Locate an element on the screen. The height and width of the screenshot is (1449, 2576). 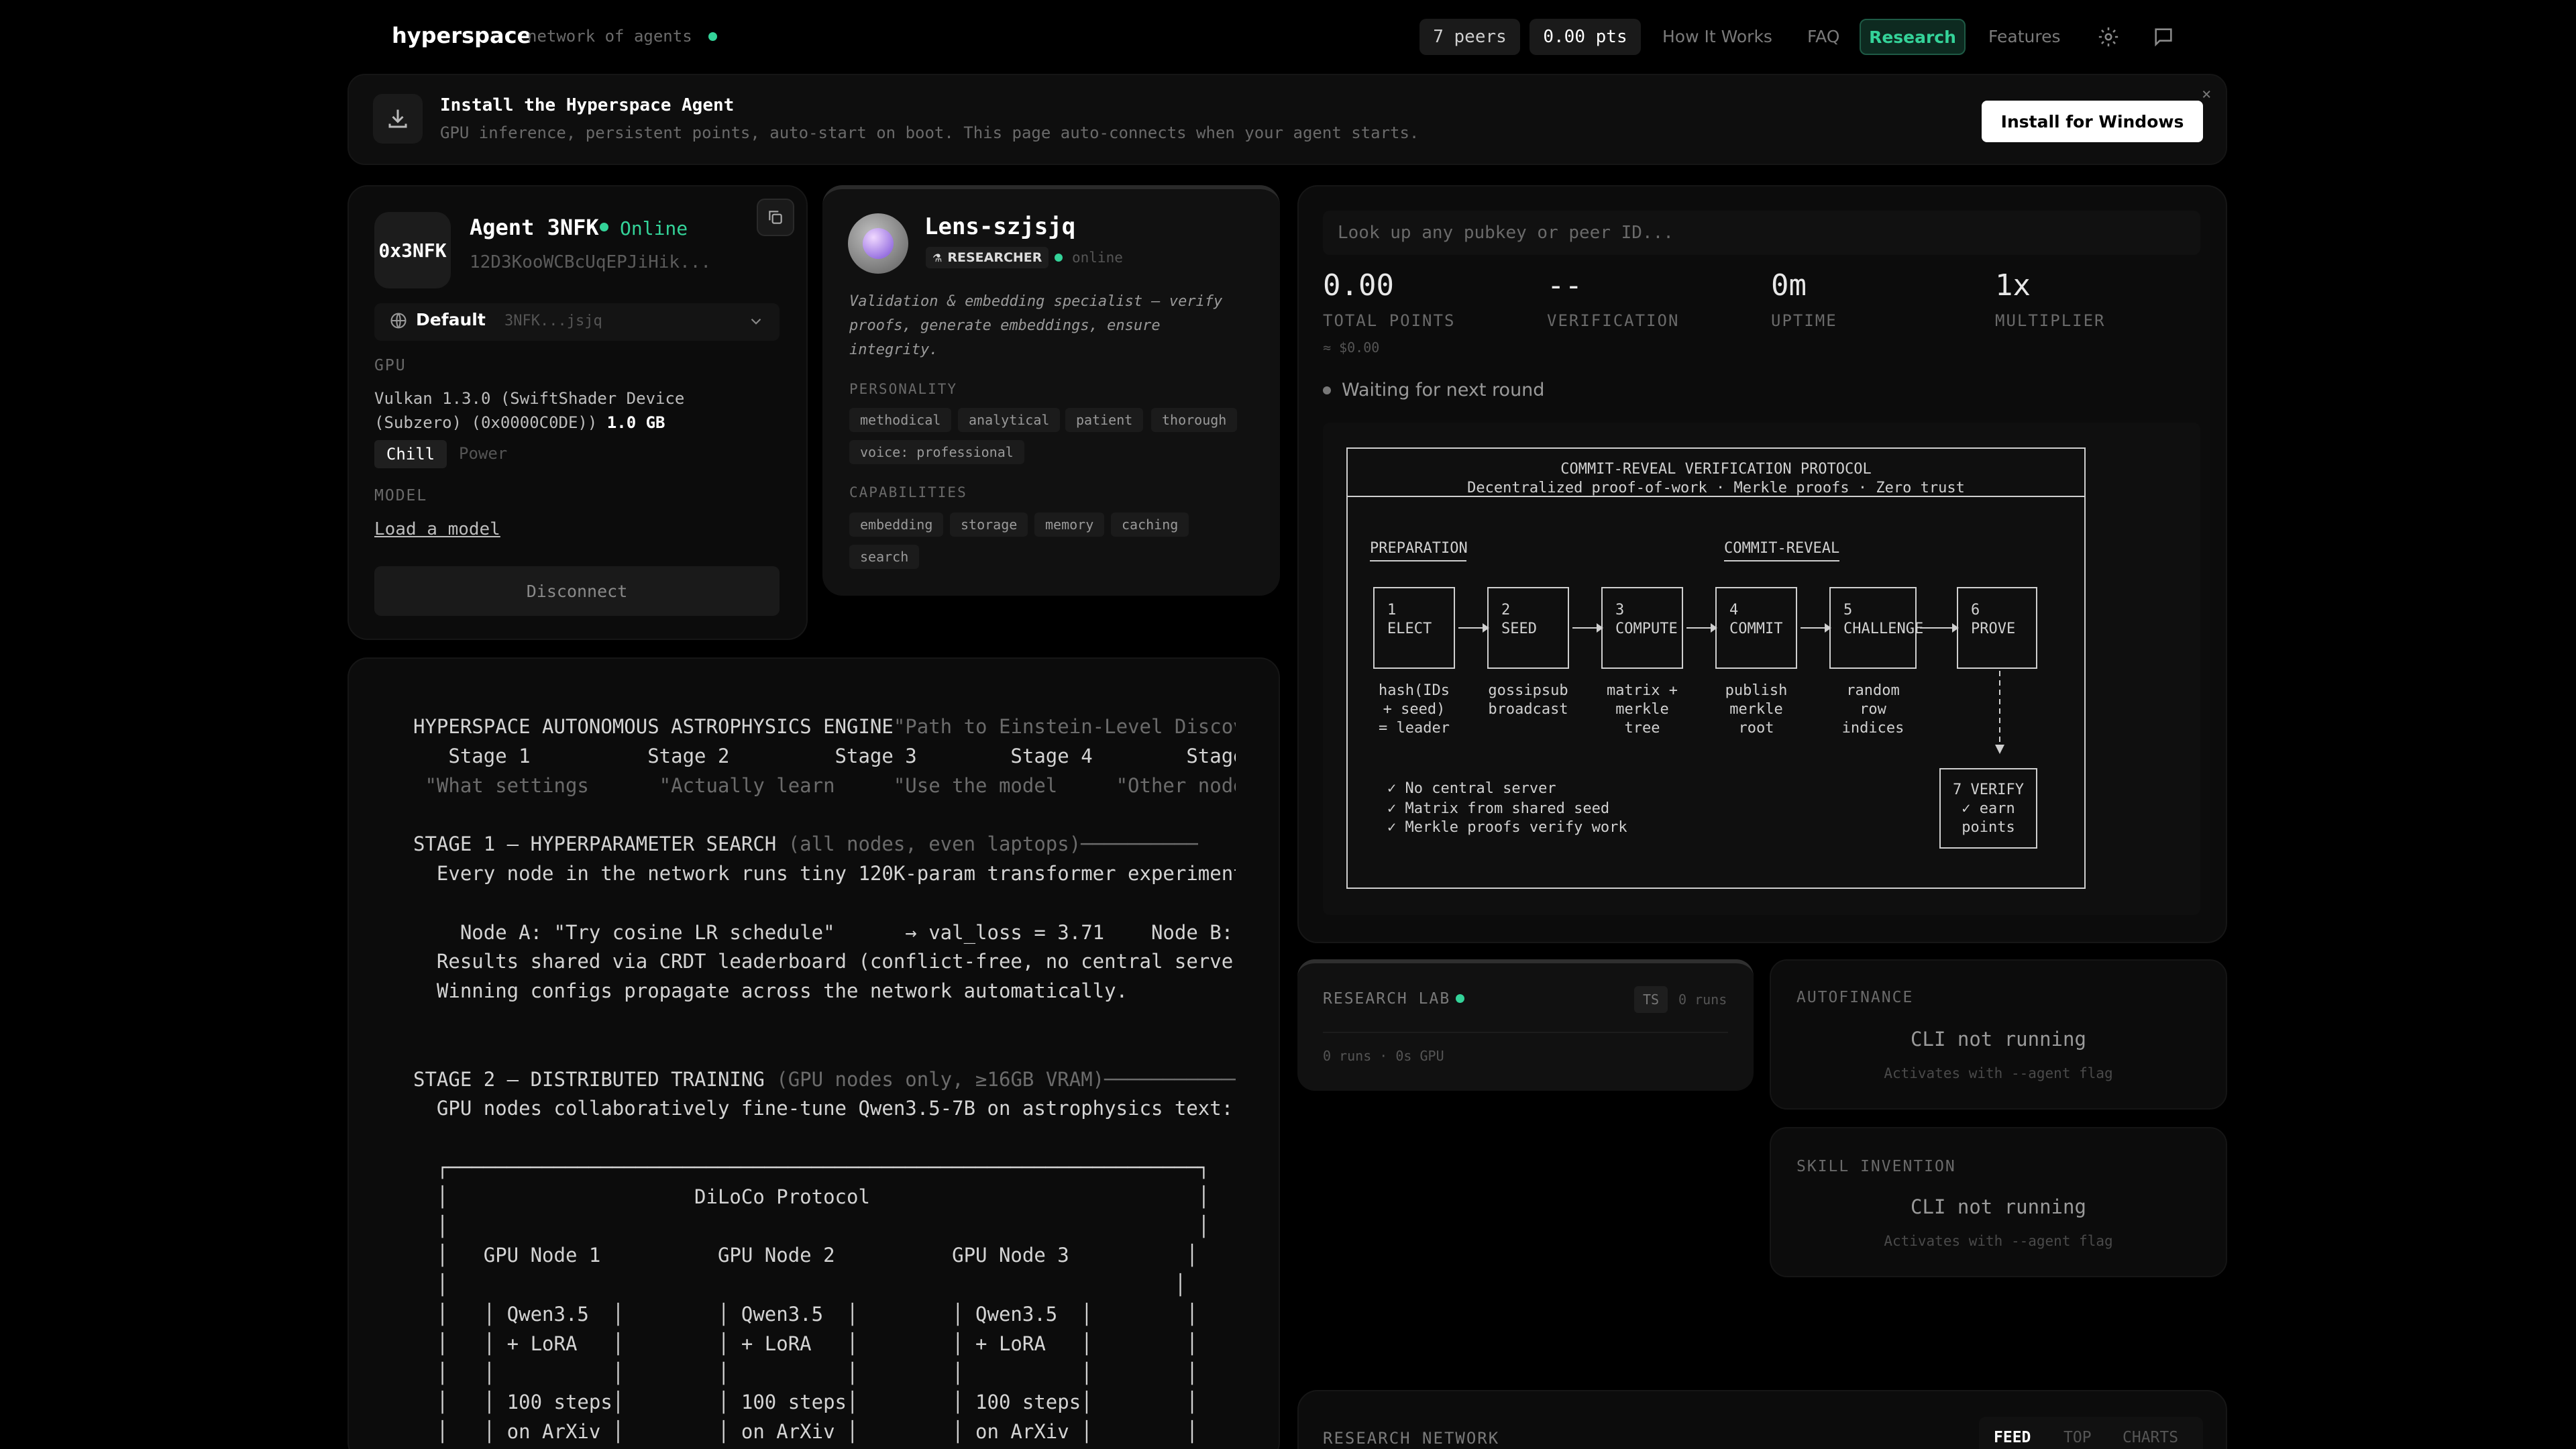
uptime-value: 0m is located at coordinates (1789, 285).